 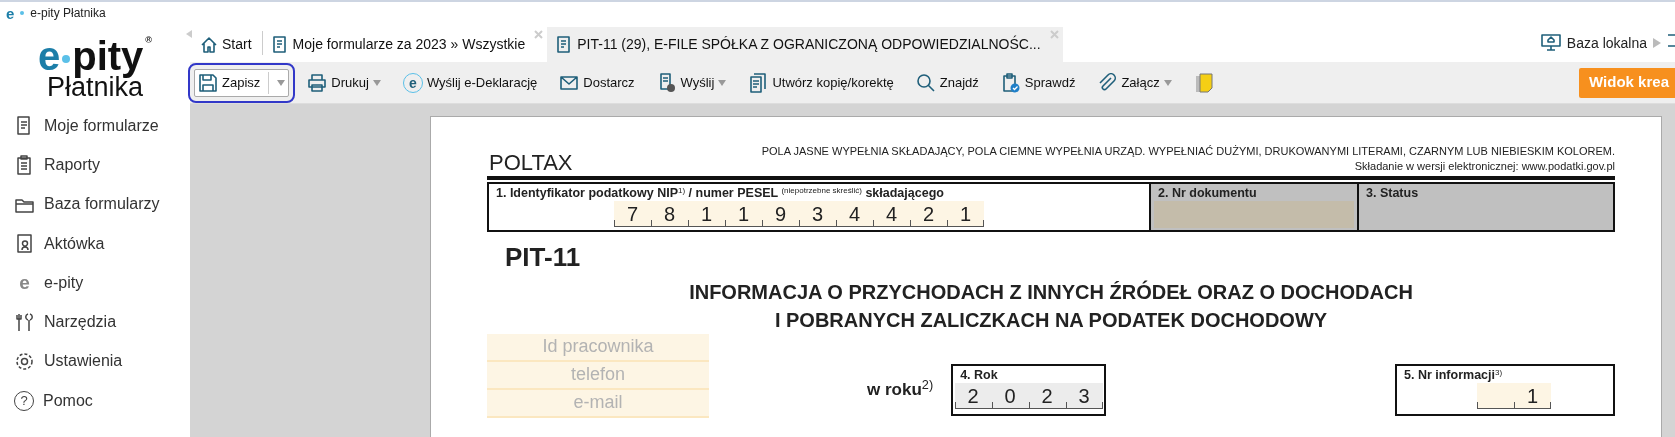 I want to click on digit-cell: 7, so click(x=632, y=213).